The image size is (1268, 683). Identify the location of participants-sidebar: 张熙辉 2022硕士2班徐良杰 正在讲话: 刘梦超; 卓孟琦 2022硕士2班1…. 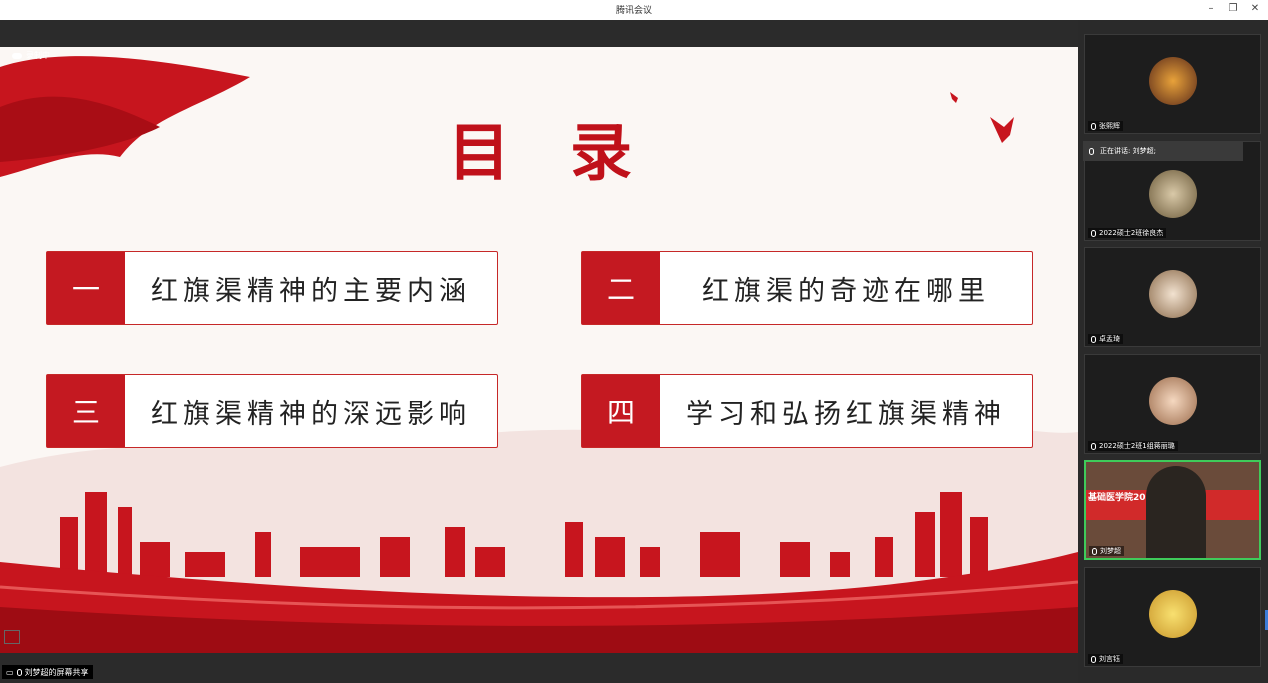
(1173, 351).